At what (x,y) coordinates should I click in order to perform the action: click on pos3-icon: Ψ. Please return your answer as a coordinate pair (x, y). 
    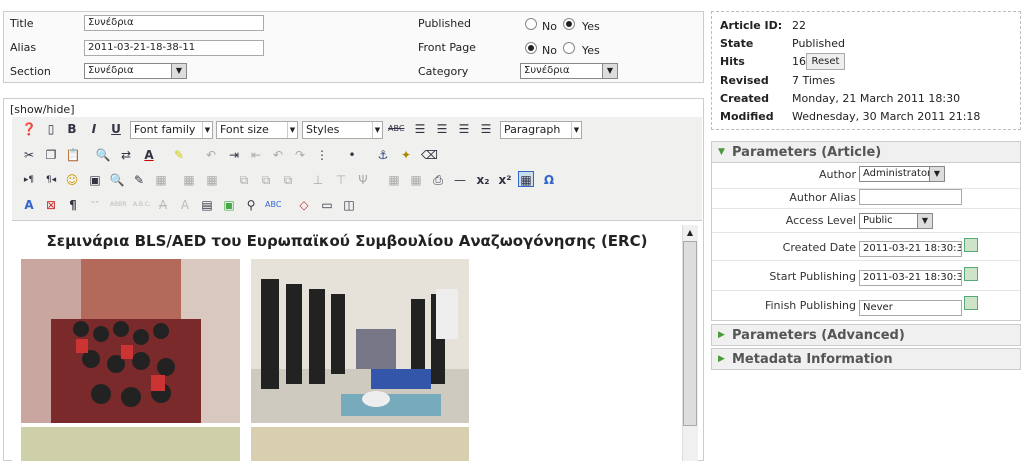
    Looking at the image, I should click on (363, 180).